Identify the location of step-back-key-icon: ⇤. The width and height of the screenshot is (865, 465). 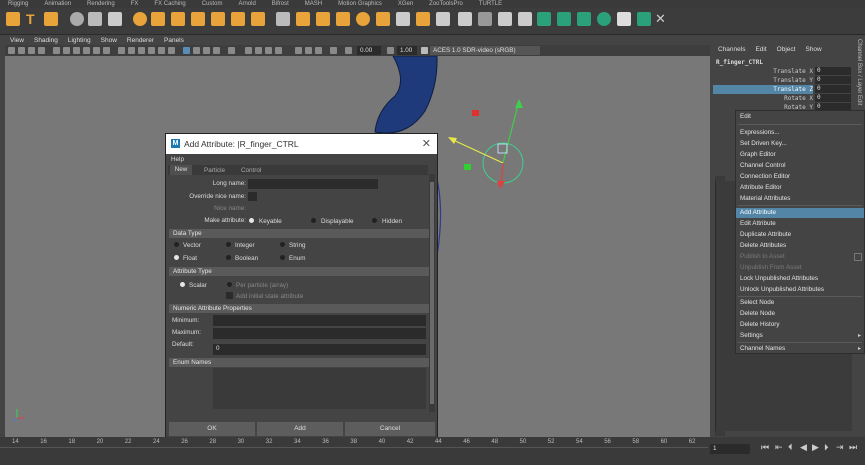
(779, 447).